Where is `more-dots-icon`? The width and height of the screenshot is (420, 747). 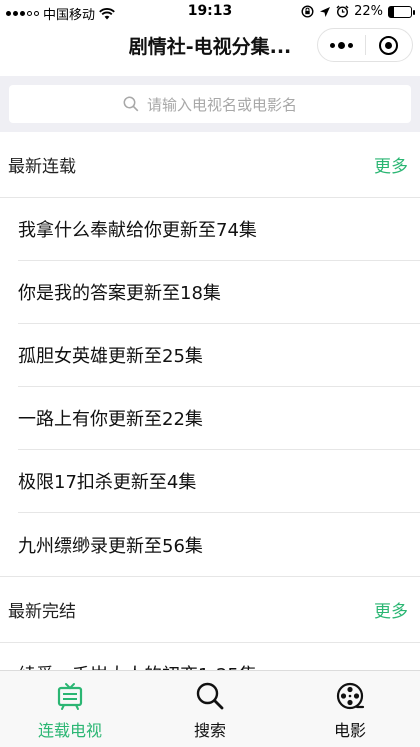 more-dots-icon is located at coordinates (341, 45).